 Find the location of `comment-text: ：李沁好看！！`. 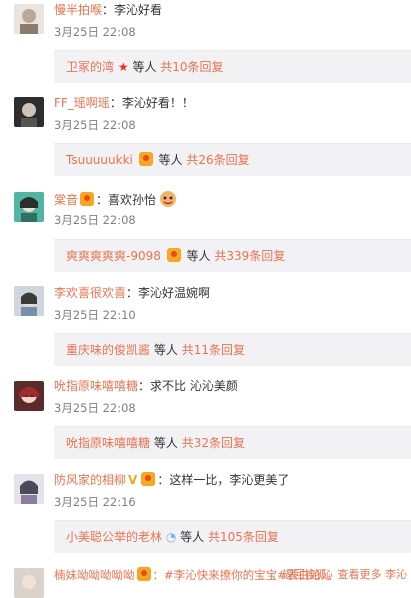

comment-text: ：李沁好看！！ is located at coordinates (151, 103).